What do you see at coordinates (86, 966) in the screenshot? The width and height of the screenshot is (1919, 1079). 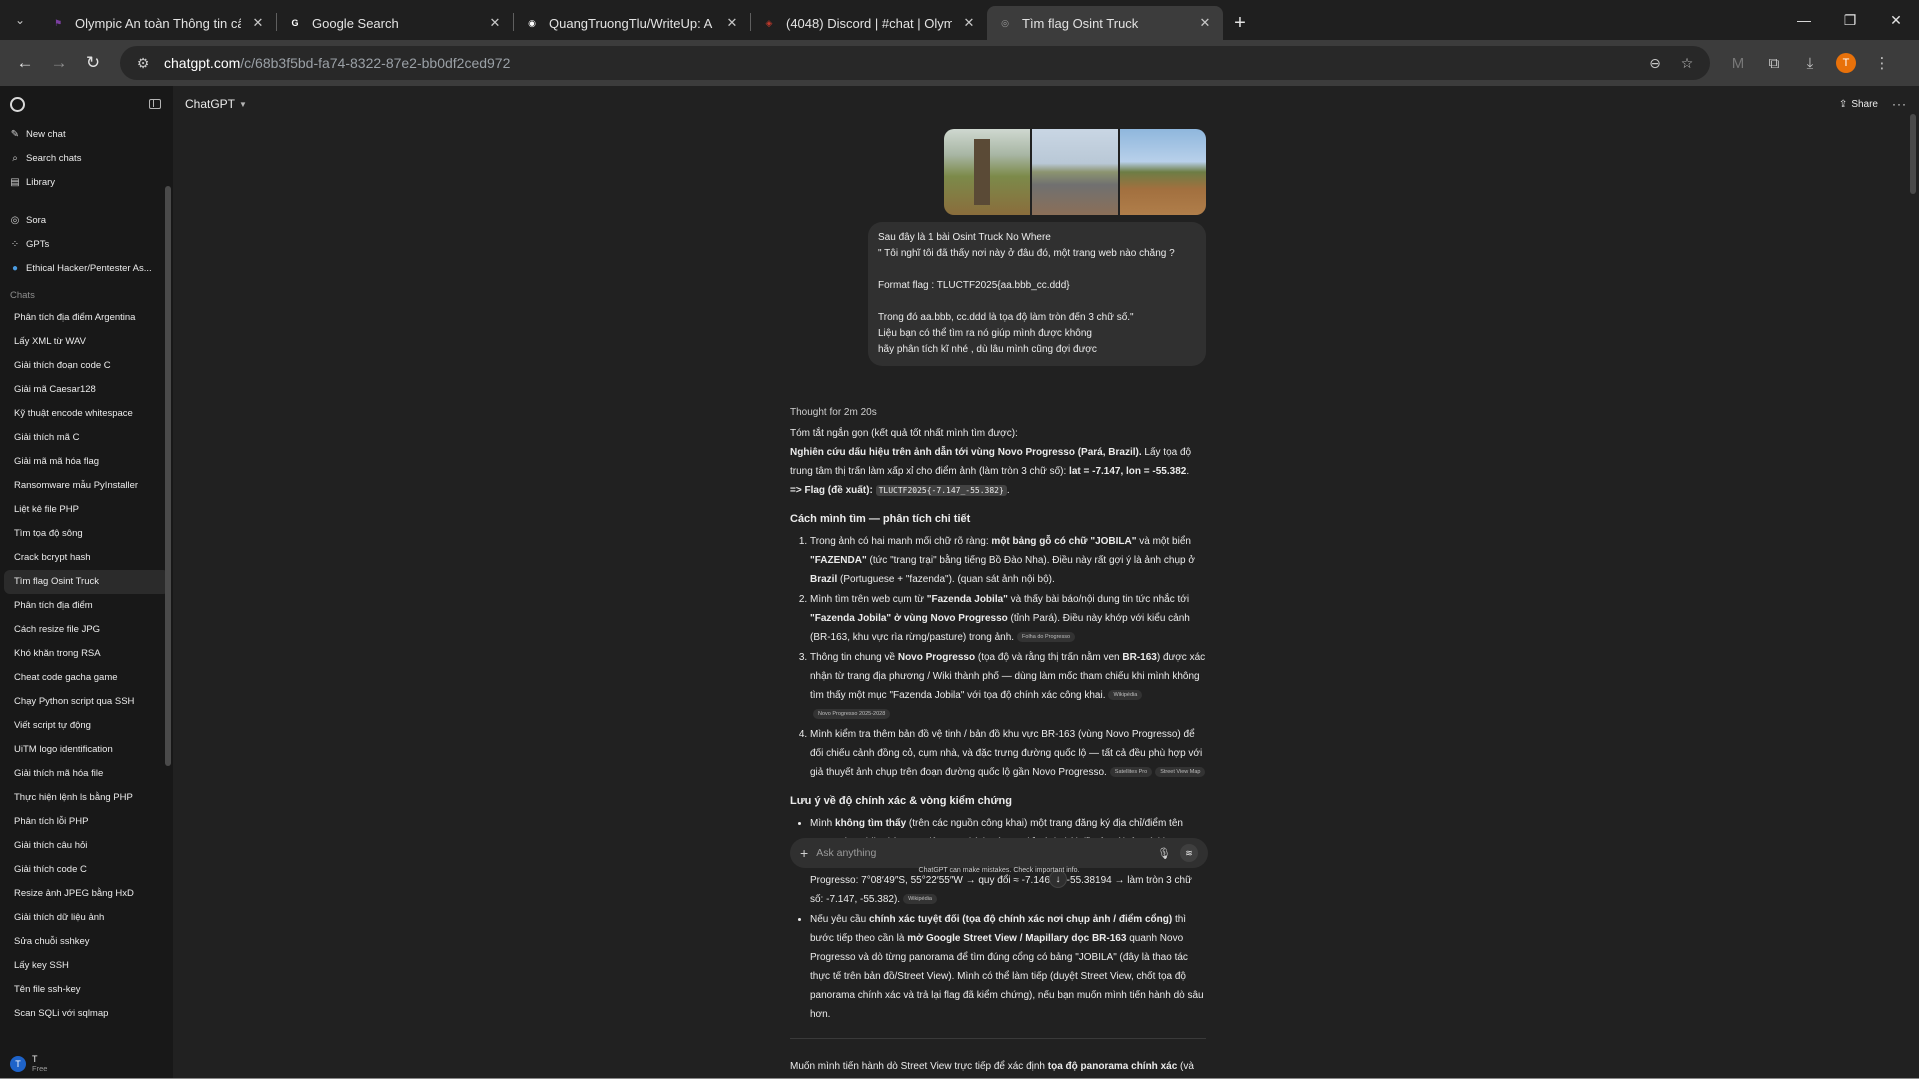 I see `chat-history-item: Lấy key SSH` at bounding box center [86, 966].